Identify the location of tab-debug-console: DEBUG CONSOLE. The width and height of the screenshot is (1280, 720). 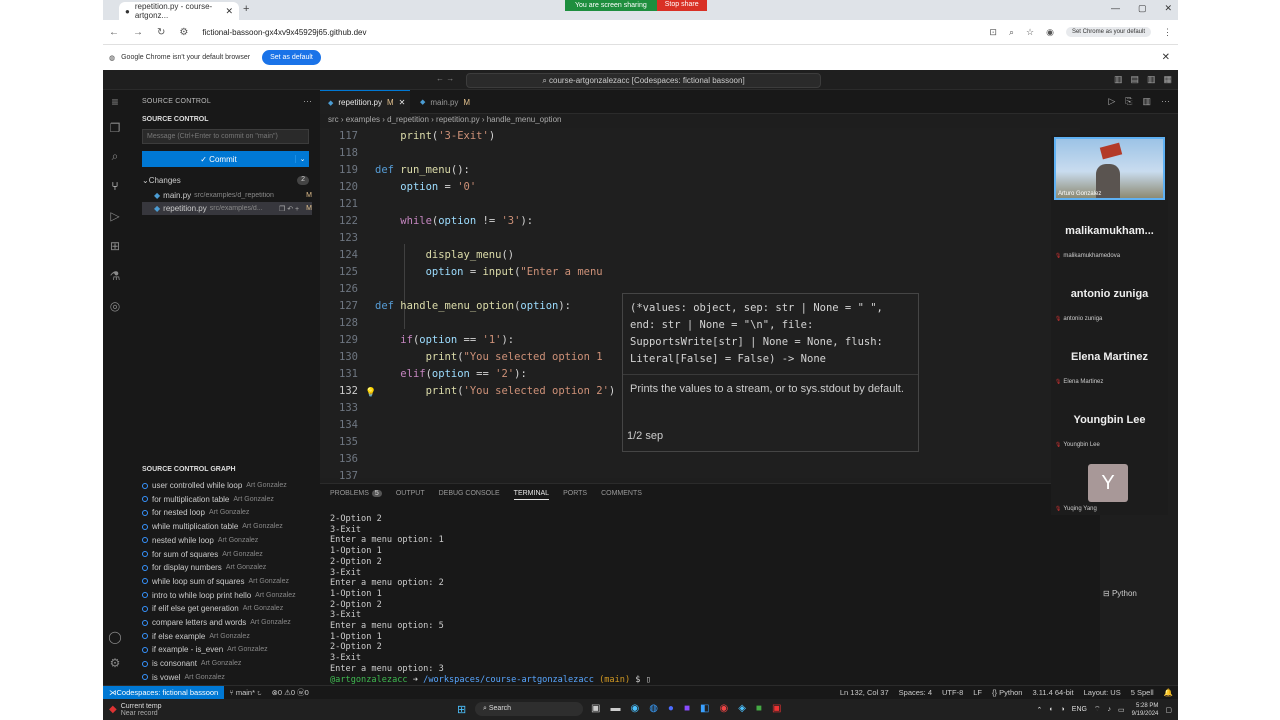
(469, 495).